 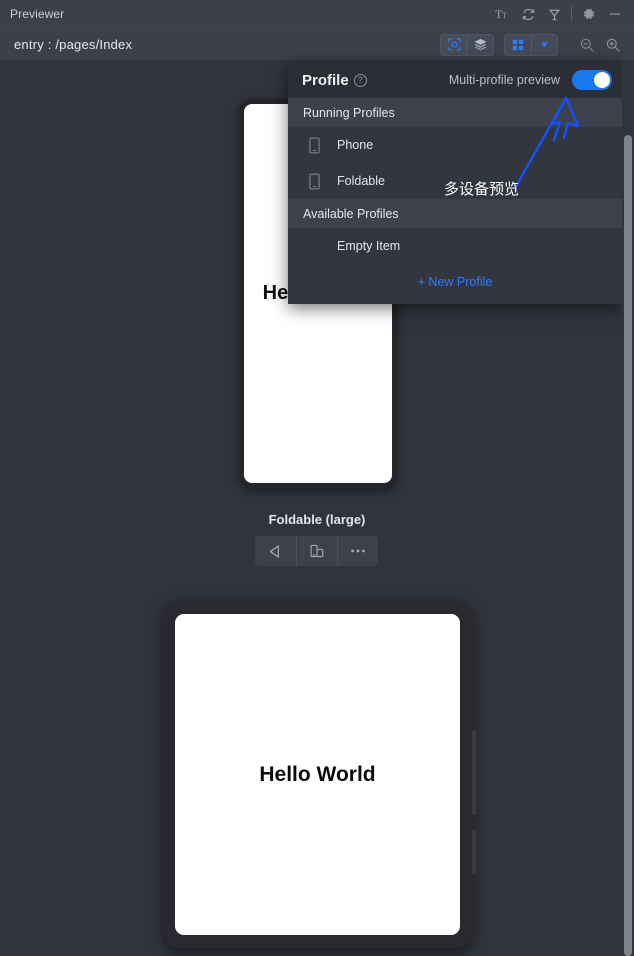 What do you see at coordinates (571, 14) in the screenshot?
I see `toolbar-divider` at bounding box center [571, 14].